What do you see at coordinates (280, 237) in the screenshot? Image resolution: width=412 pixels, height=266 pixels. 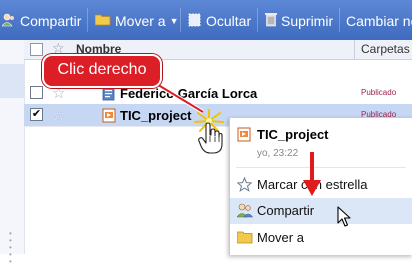 I see `menu-item-label: Mover a` at bounding box center [280, 237].